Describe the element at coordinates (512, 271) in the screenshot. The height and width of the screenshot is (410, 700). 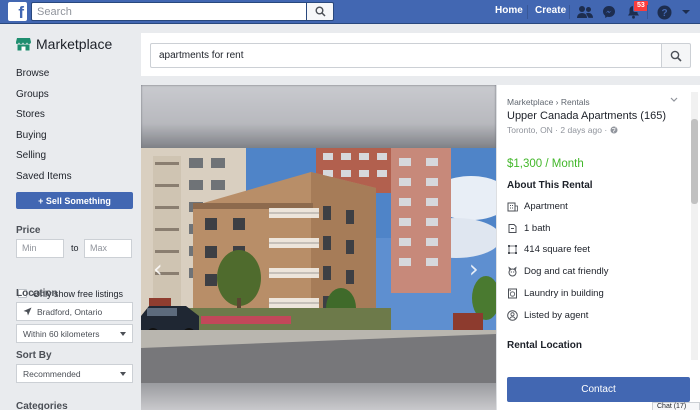
I see `pet-icon` at that location.